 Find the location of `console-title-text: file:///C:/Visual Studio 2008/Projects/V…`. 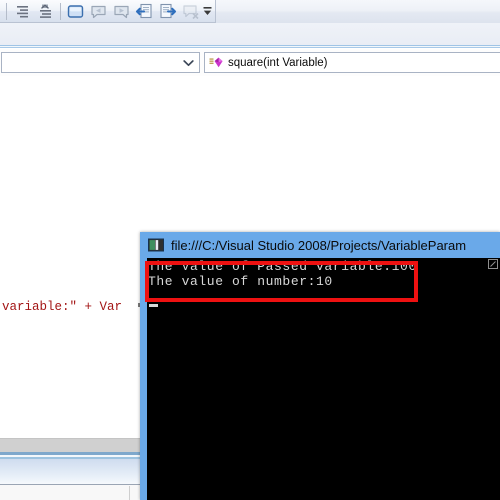

console-title-text: file:///C:/Visual Studio 2008/Projects/V… is located at coordinates (319, 245).